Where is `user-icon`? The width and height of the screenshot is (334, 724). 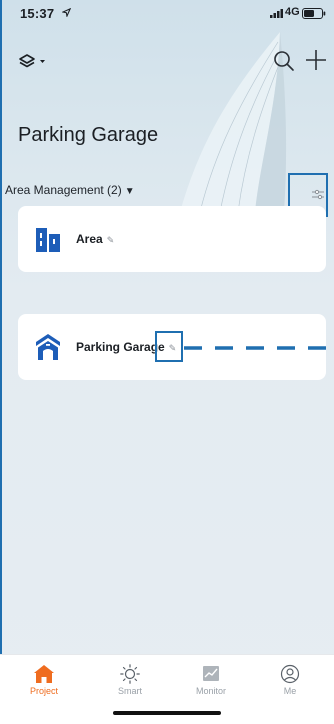 user-icon is located at coordinates (290, 674).